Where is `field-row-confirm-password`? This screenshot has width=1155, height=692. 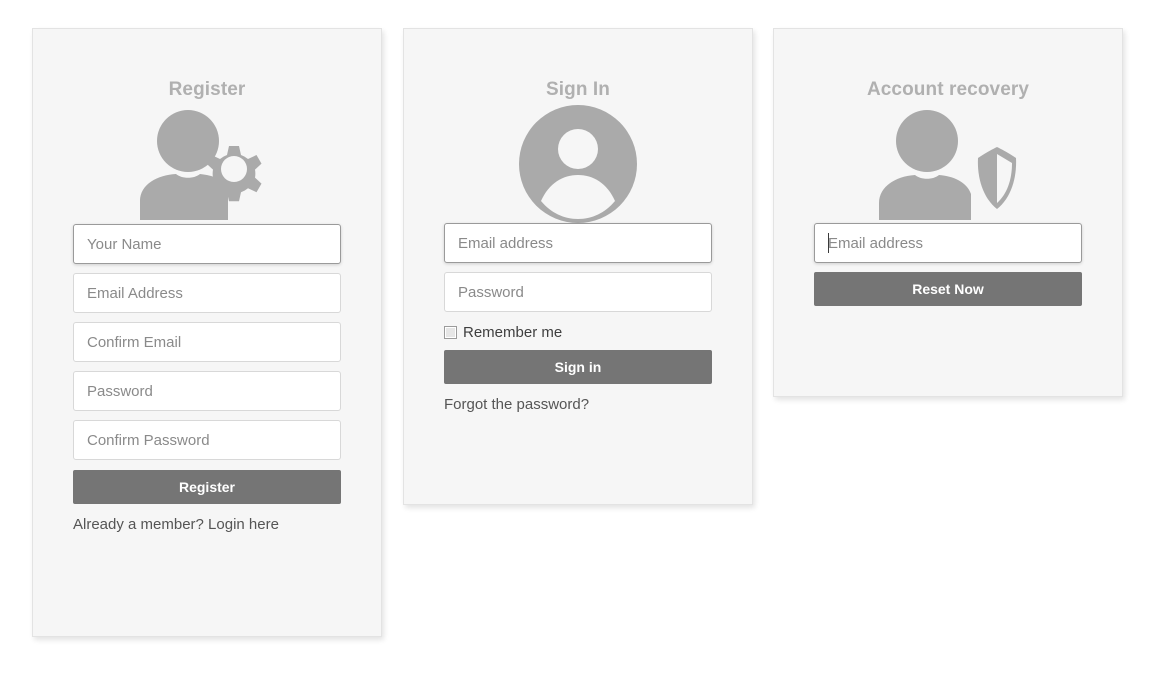 field-row-confirm-password is located at coordinates (207, 440).